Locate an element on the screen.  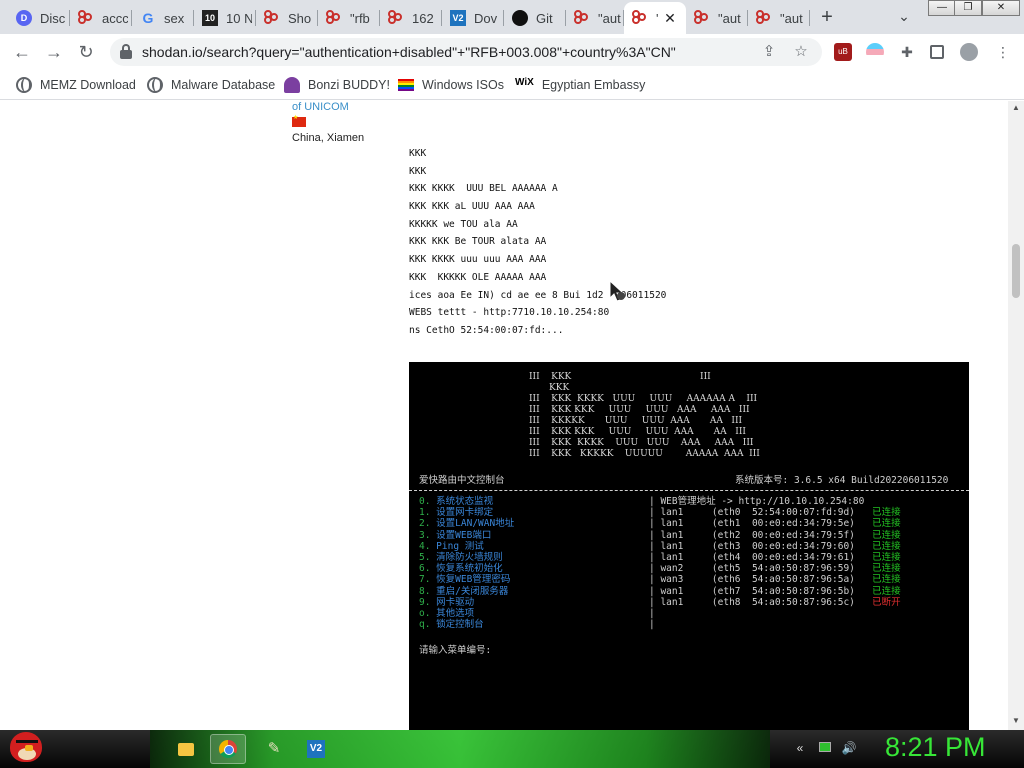
menu-item: 0. 系统状态监视 is located at coordinates (466, 501).